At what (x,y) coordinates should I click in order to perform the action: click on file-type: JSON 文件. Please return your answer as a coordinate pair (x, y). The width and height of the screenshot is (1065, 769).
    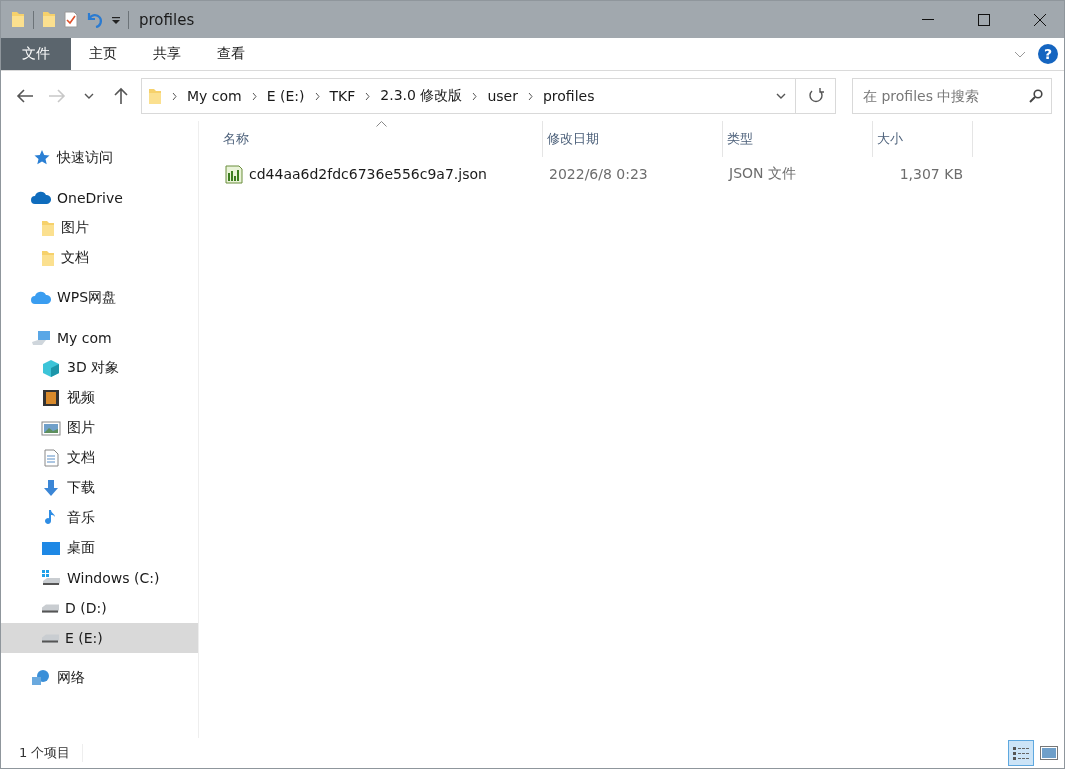
    Looking at the image, I should click on (762, 174).